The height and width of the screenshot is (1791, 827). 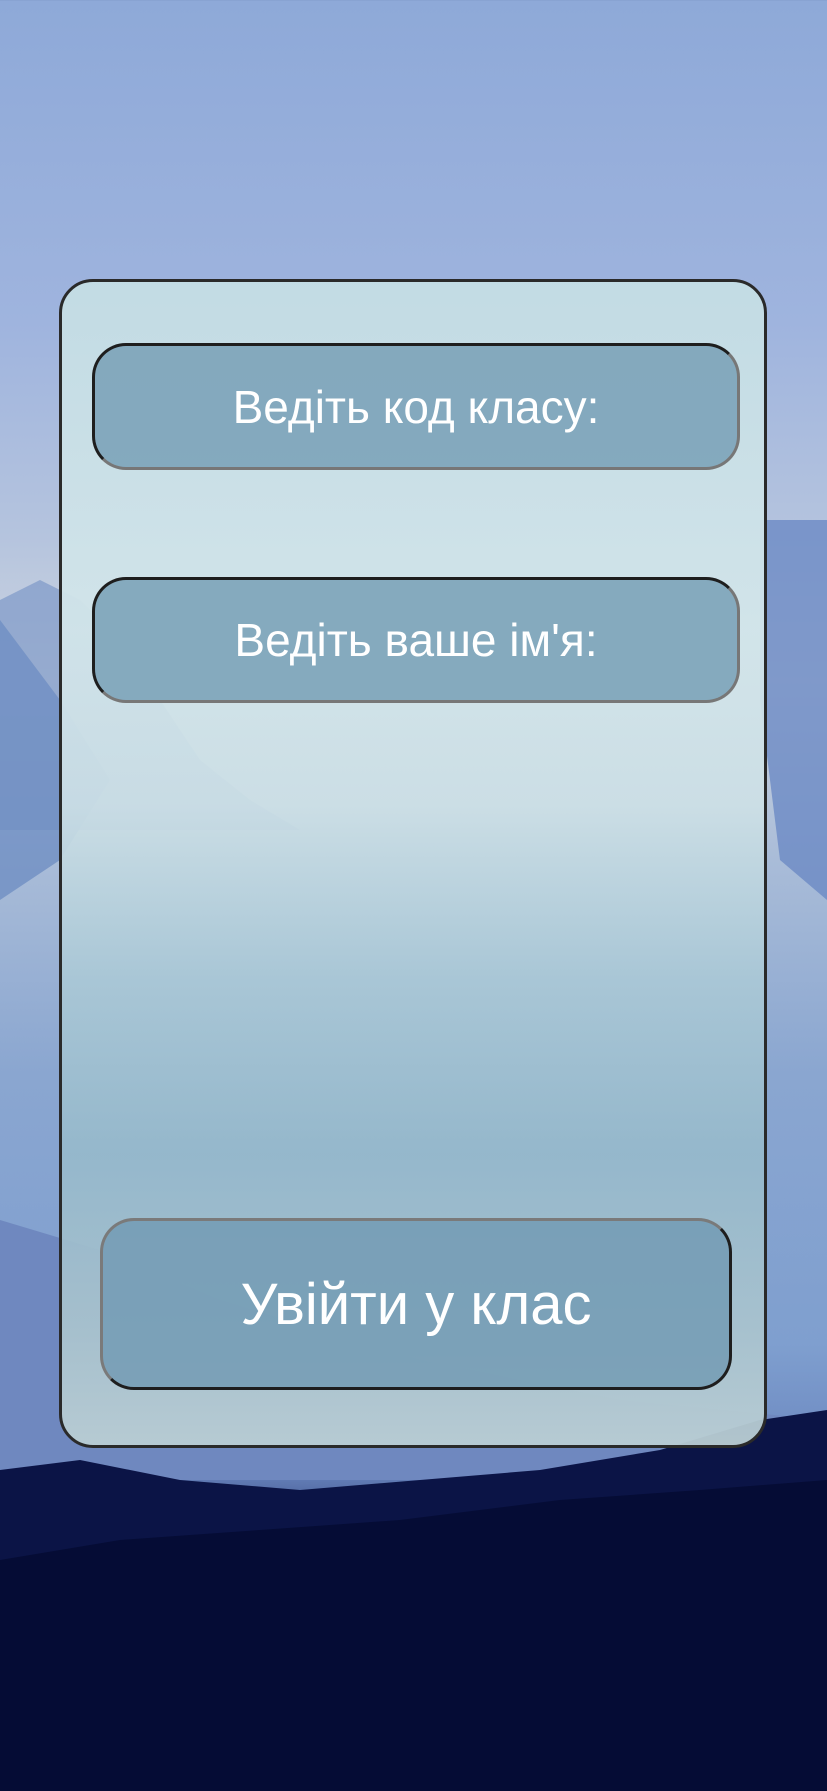 I want to click on class-code-placeholder: Ведіть код класу:, so click(x=416, y=406).